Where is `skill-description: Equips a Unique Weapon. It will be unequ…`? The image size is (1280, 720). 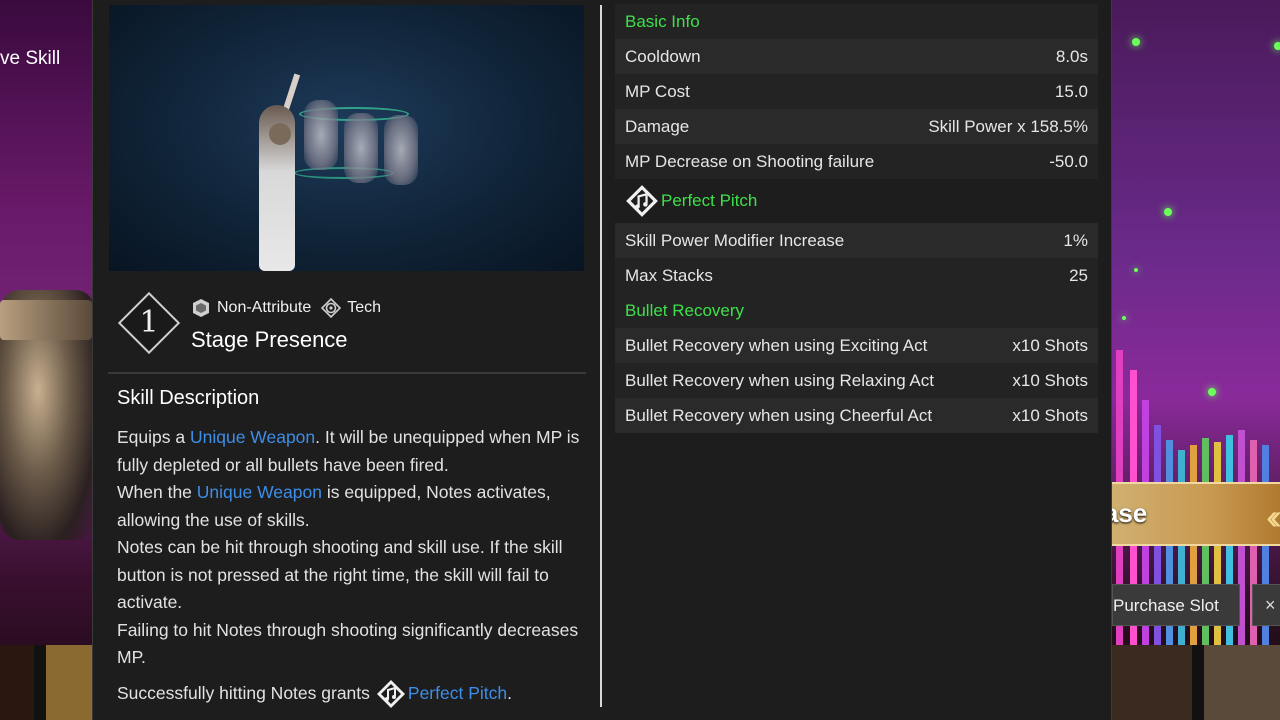 skill-description: Equips a Unique Weapon. It will be unequ… is located at coordinates (352, 566).